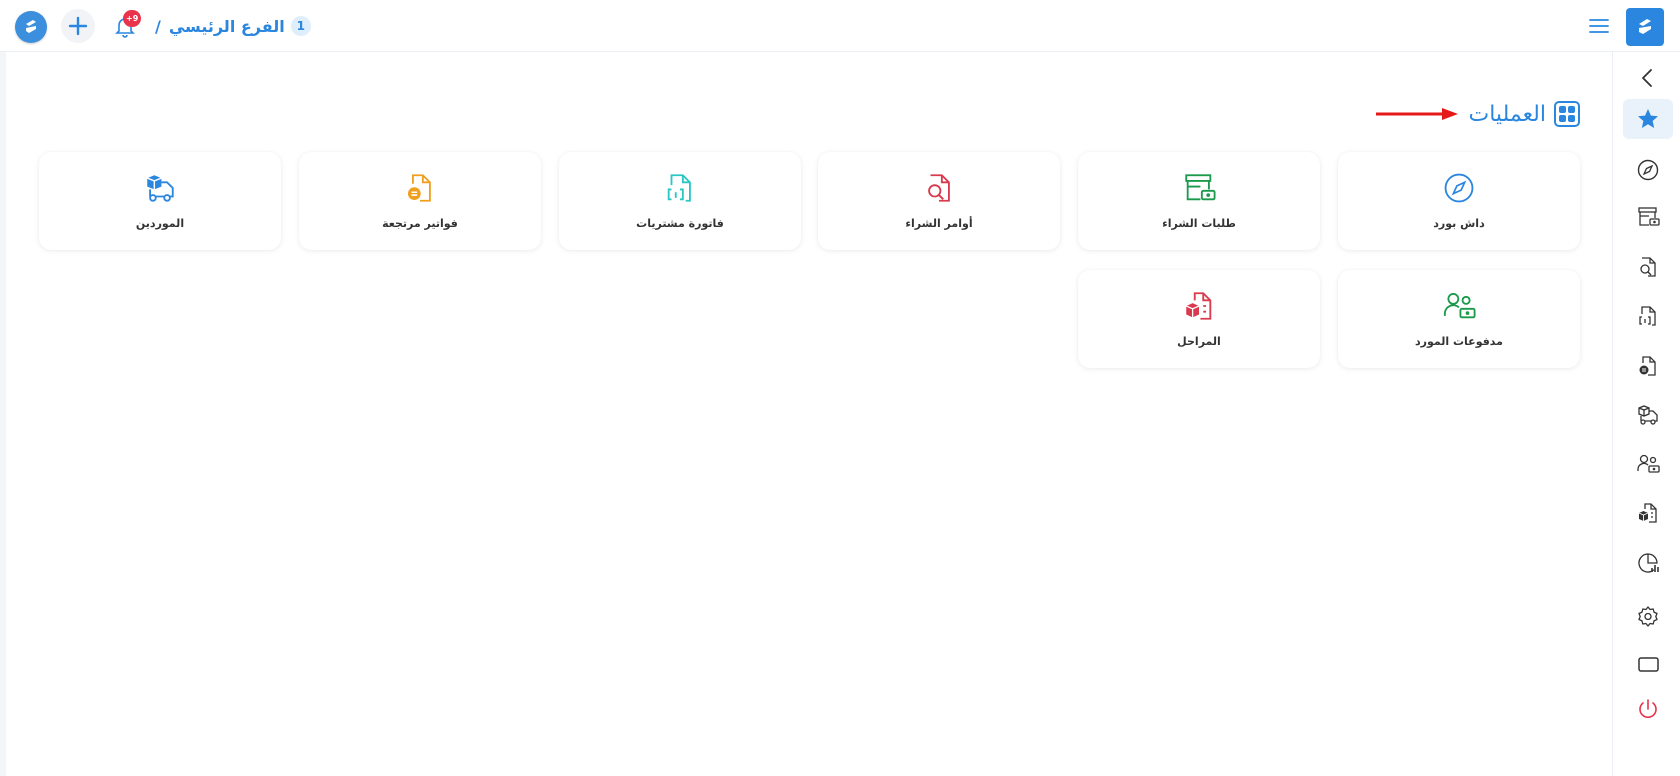  I want to click on sidebar-item-screen, so click(1648, 664).